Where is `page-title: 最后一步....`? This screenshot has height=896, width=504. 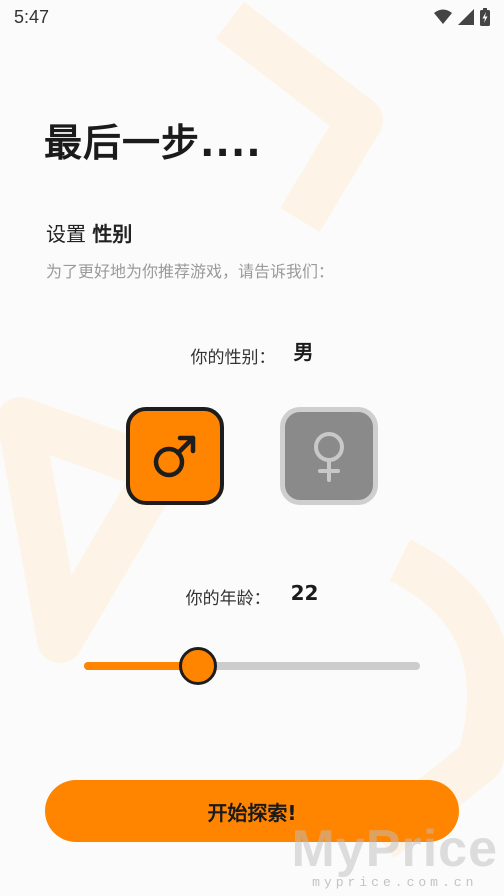
page-title: 最后一步.... is located at coordinates (153, 143).